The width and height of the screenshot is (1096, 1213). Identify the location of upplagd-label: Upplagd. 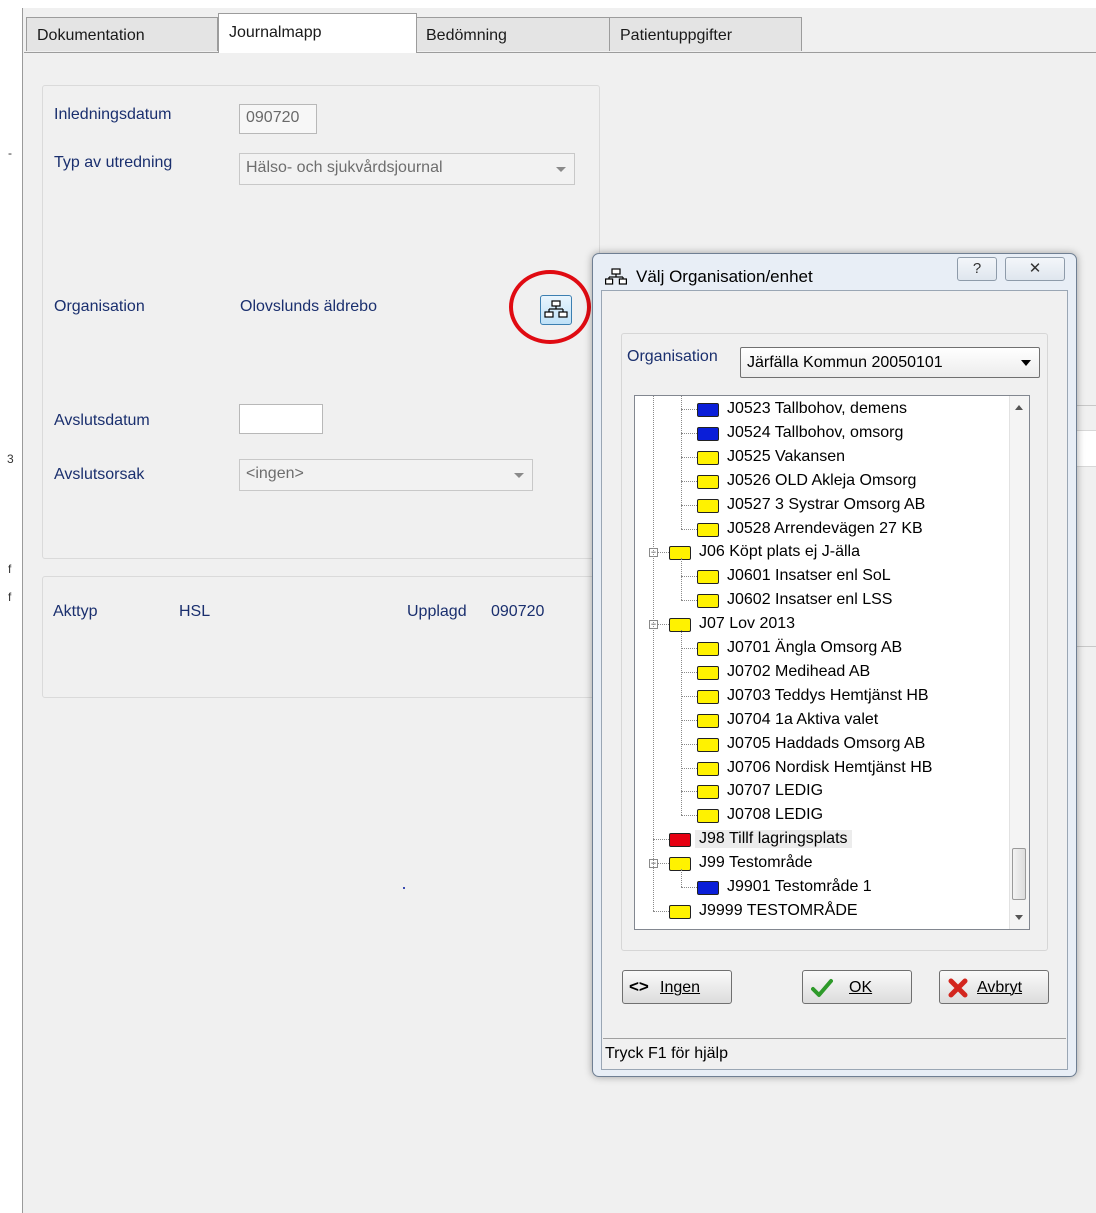
(437, 611).